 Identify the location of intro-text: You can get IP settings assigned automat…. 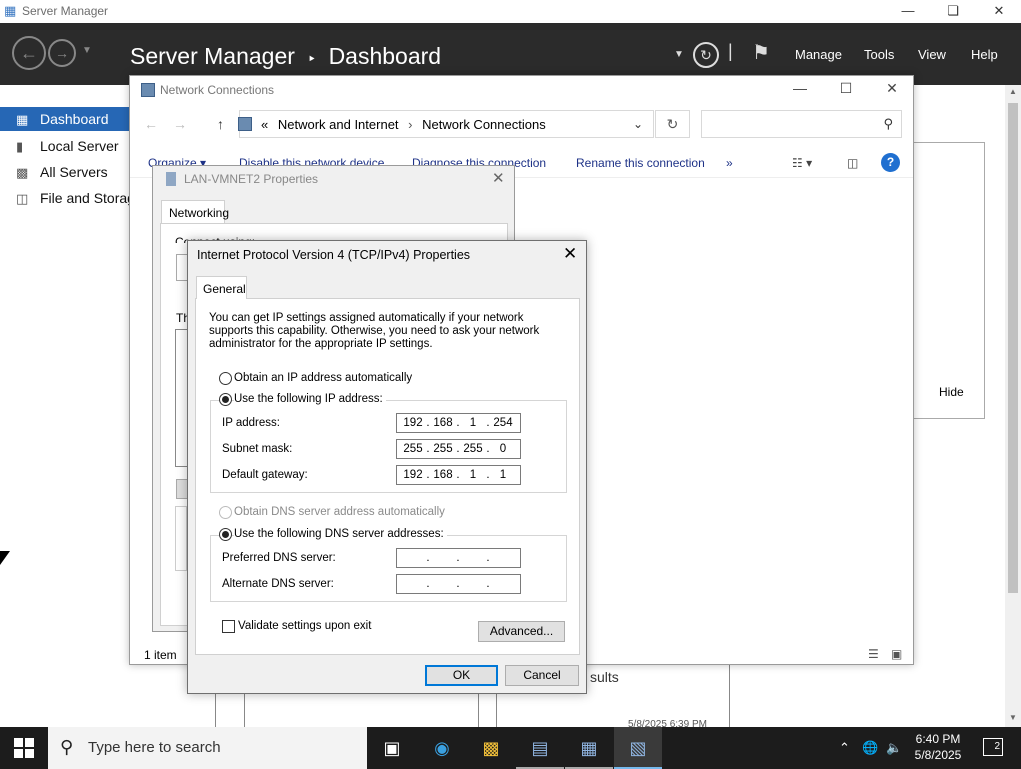
(374, 331).